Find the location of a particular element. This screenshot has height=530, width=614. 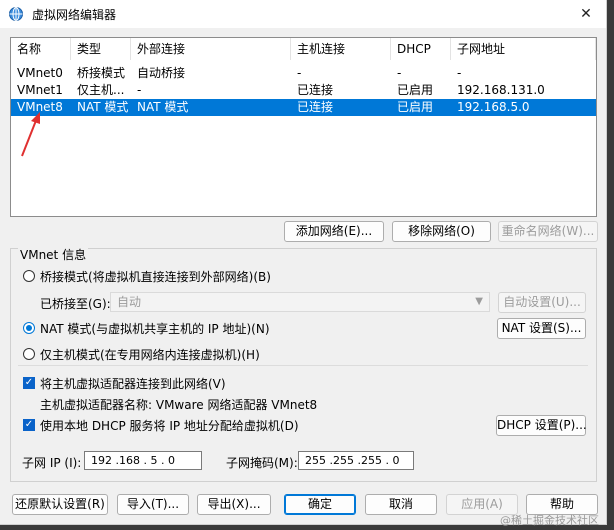

bridged-label: 桥接模式(将虚拟机直接连接到外部网络)(B) is located at coordinates (155, 276).